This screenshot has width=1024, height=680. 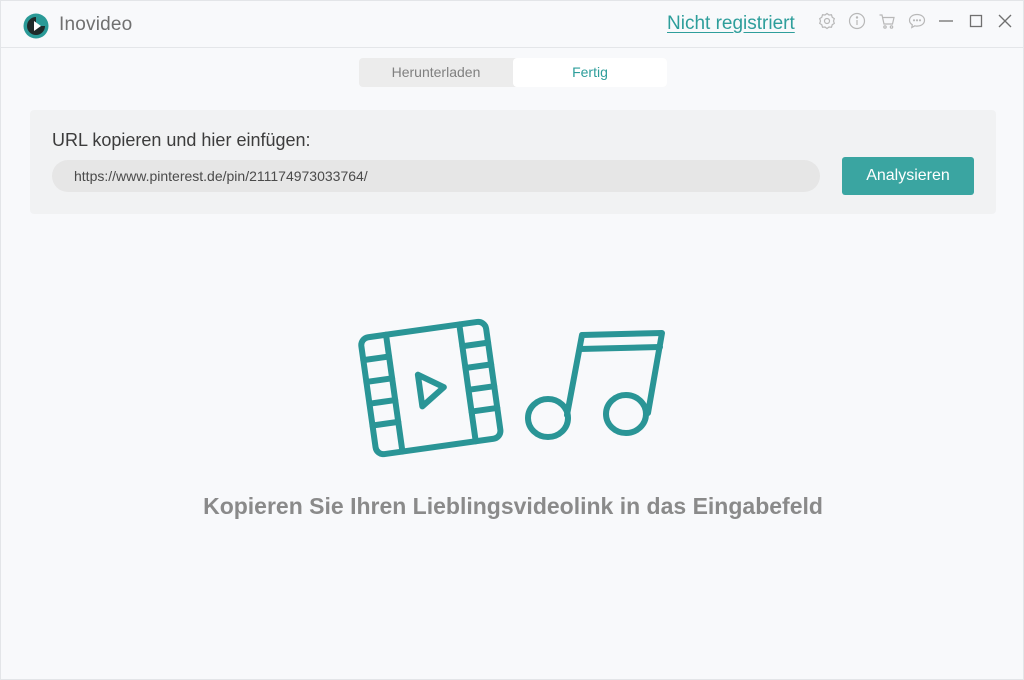 What do you see at coordinates (917, 21) in the screenshot?
I see `feedback-icon` at bounding box center [917, 21].